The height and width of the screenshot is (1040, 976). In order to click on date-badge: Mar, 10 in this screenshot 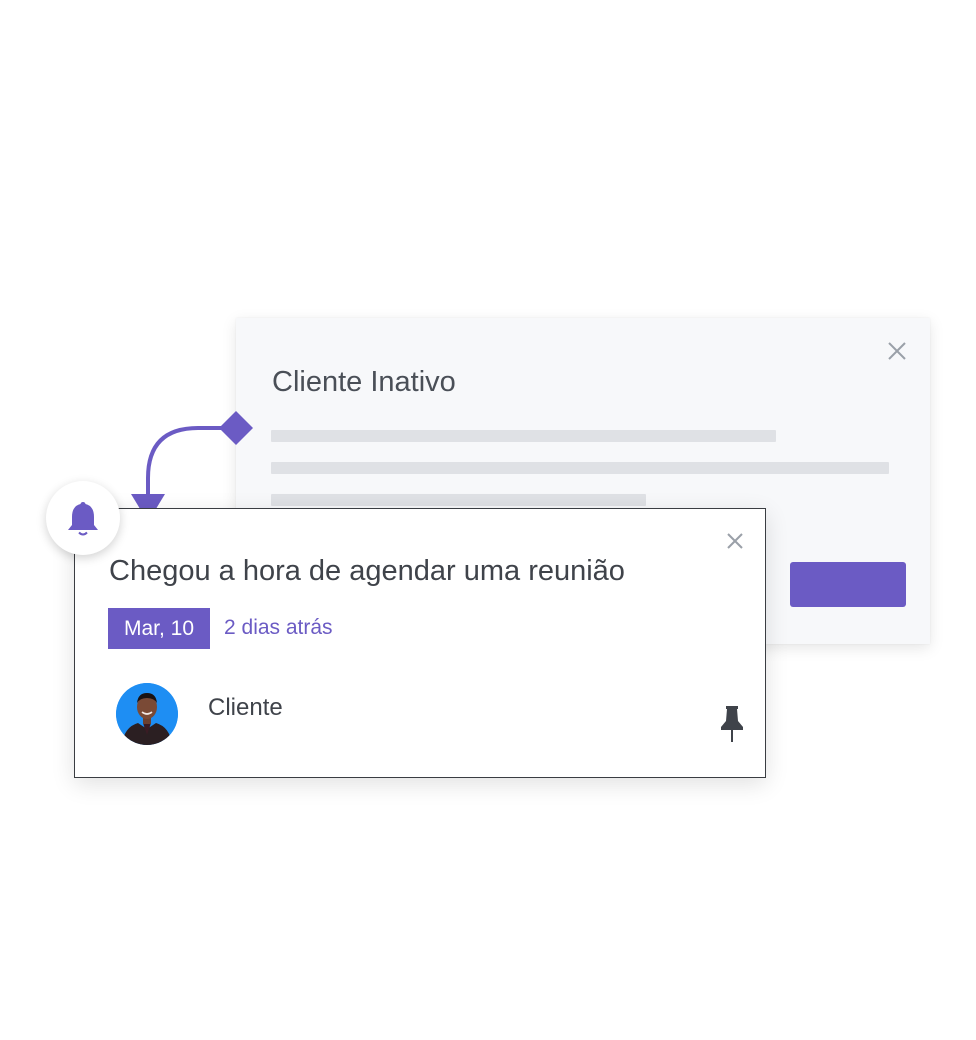, I will do `click(159, 628)`.